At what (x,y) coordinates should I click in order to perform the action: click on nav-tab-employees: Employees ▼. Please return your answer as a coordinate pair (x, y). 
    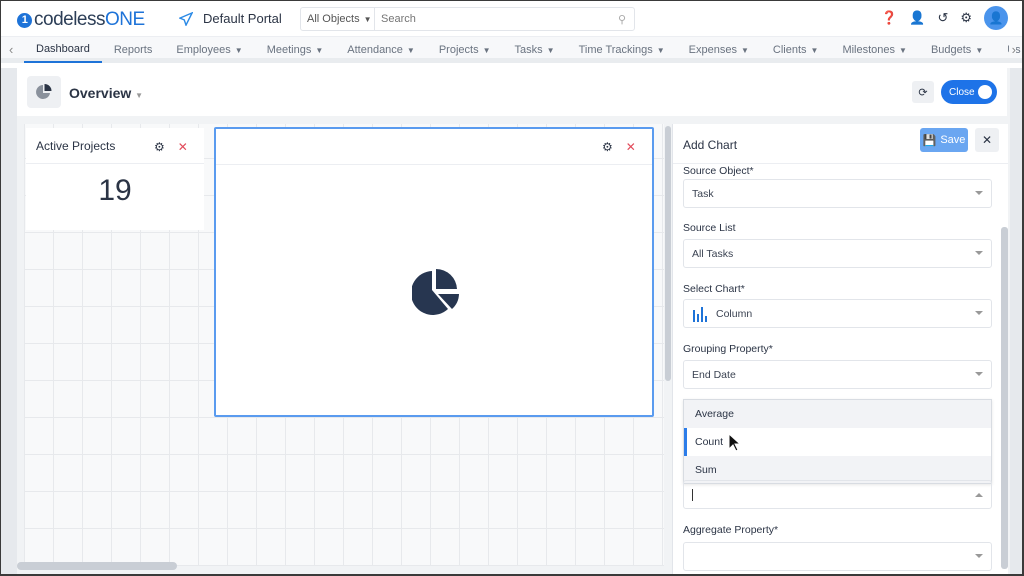
    Looking at the image, I should click on (209, 50).